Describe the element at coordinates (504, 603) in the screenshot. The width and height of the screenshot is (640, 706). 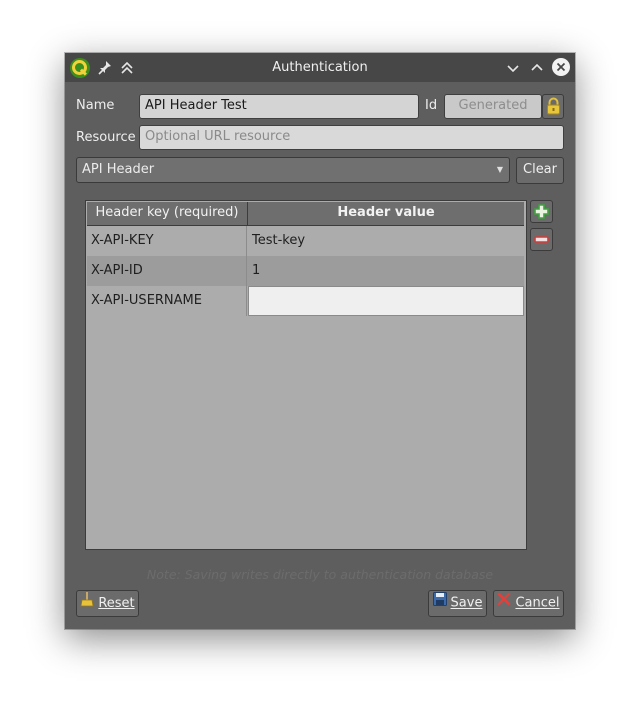
I see `cancel-icon` at that location.